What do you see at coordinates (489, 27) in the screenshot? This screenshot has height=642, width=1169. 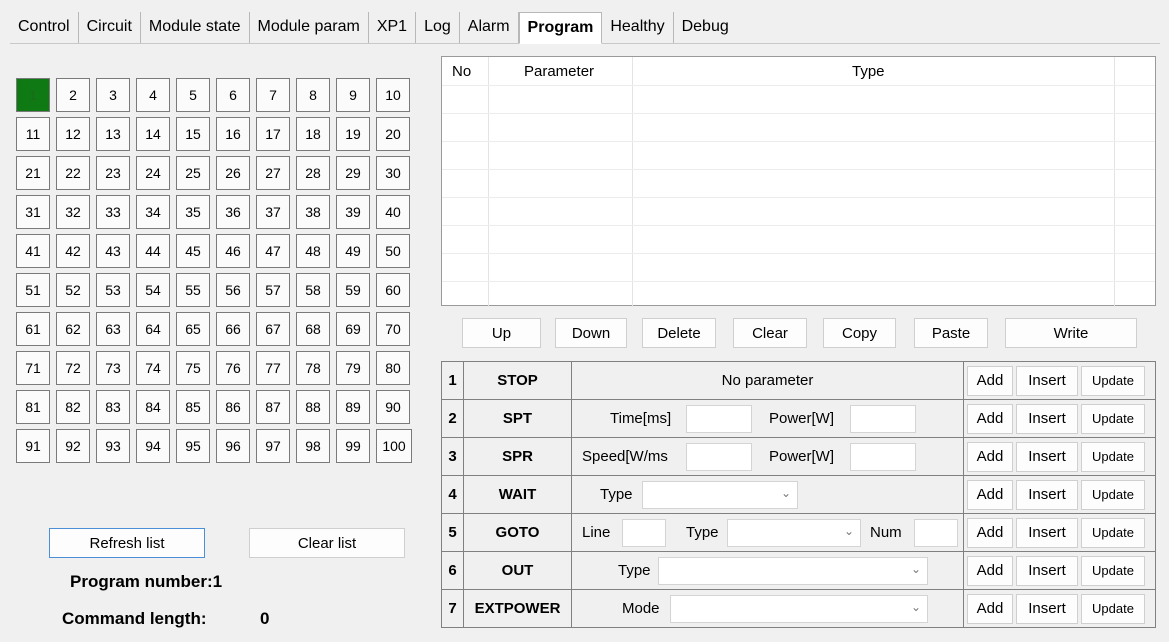 I see `tab-alarm: Alarm` at bounding box center [489, 27].